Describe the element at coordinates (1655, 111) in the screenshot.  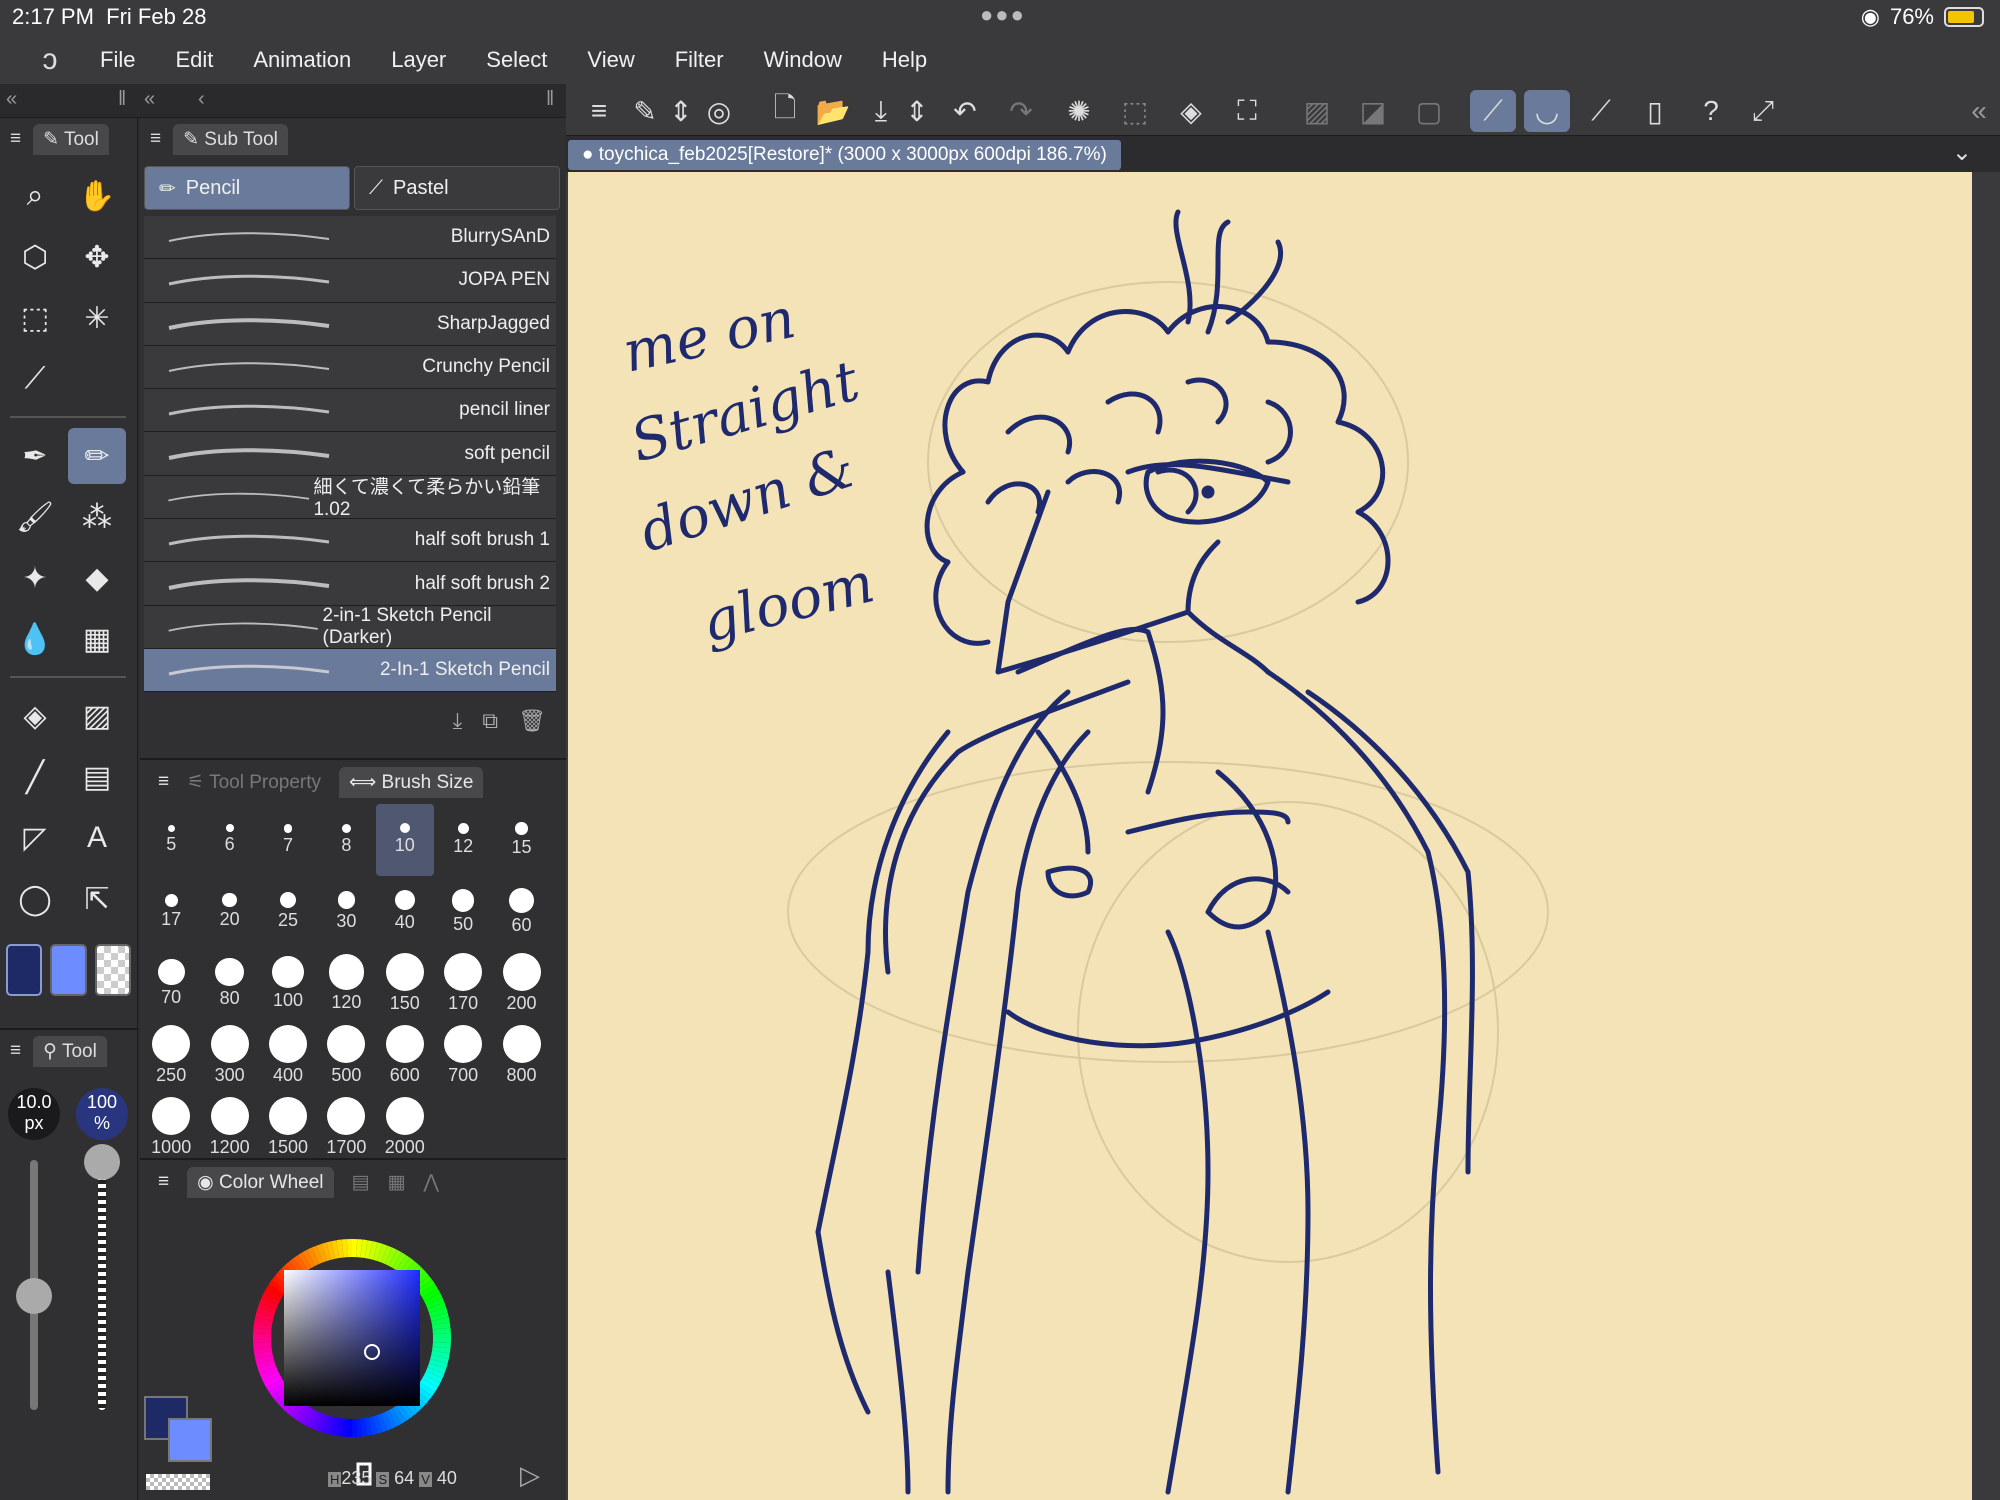
I see `device-icon: ▯` at that location.